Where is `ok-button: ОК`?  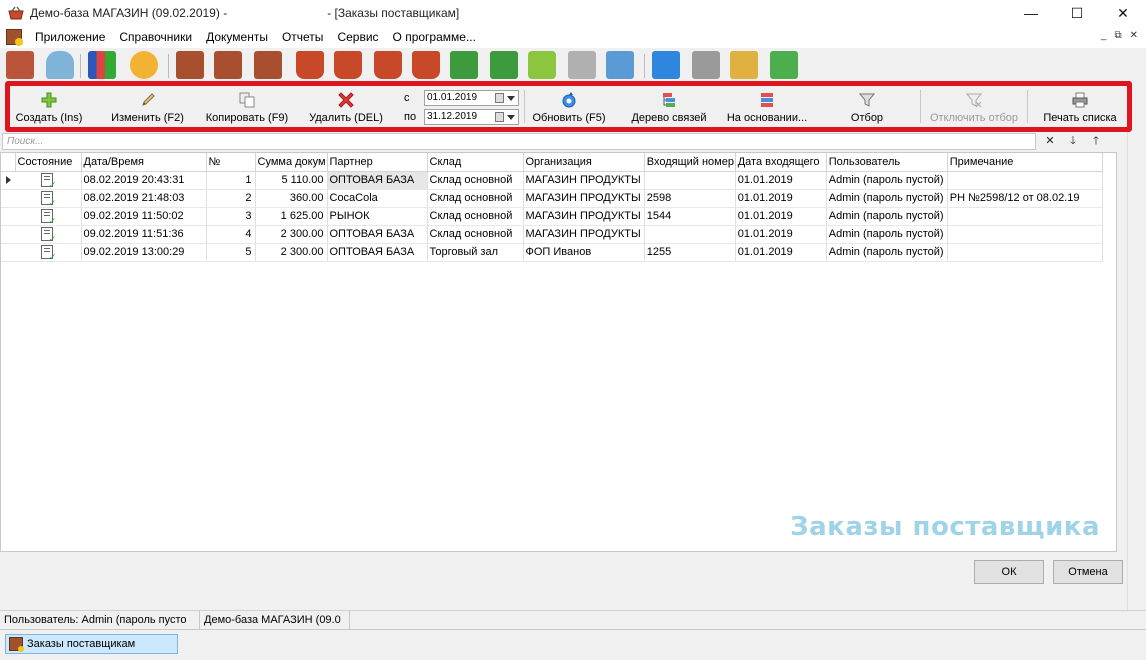
ok-button: ОК is located at coordinates (1009, 572).